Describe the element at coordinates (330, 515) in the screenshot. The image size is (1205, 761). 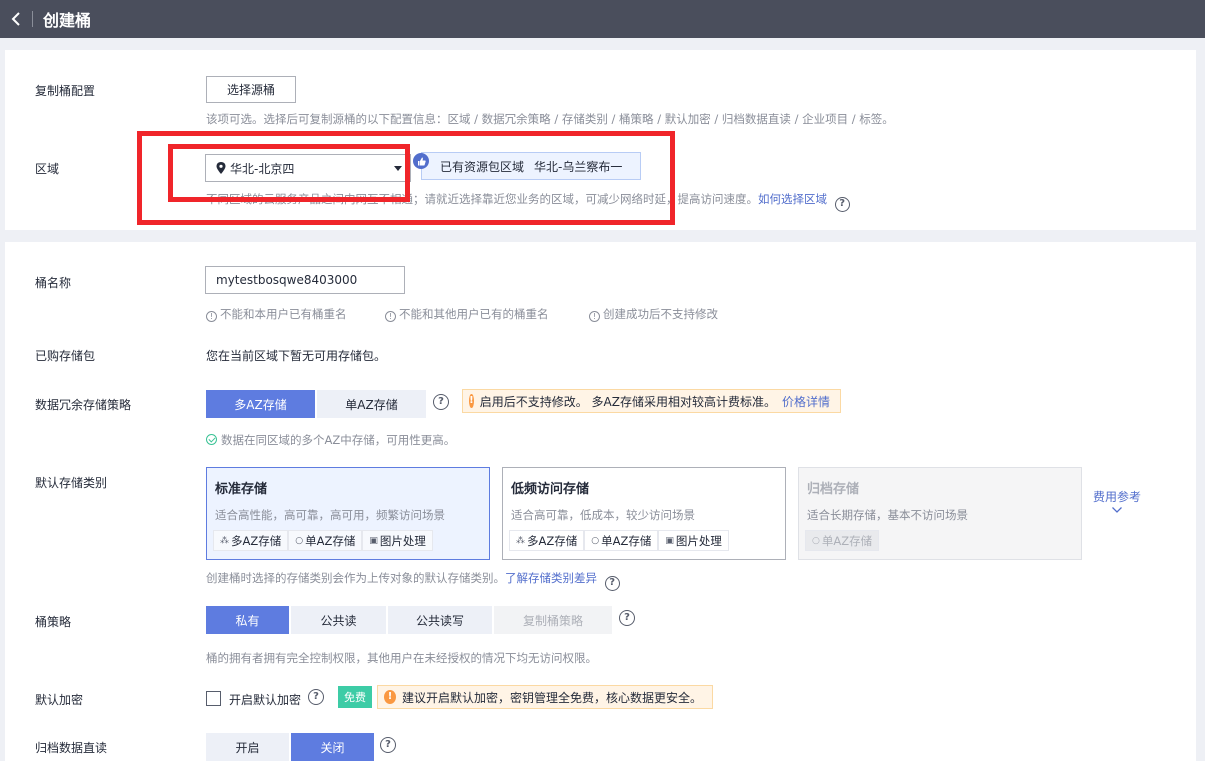
I see `card-desc: 适合高性能，高可靠，高可用，频繁访问场景` at that location.